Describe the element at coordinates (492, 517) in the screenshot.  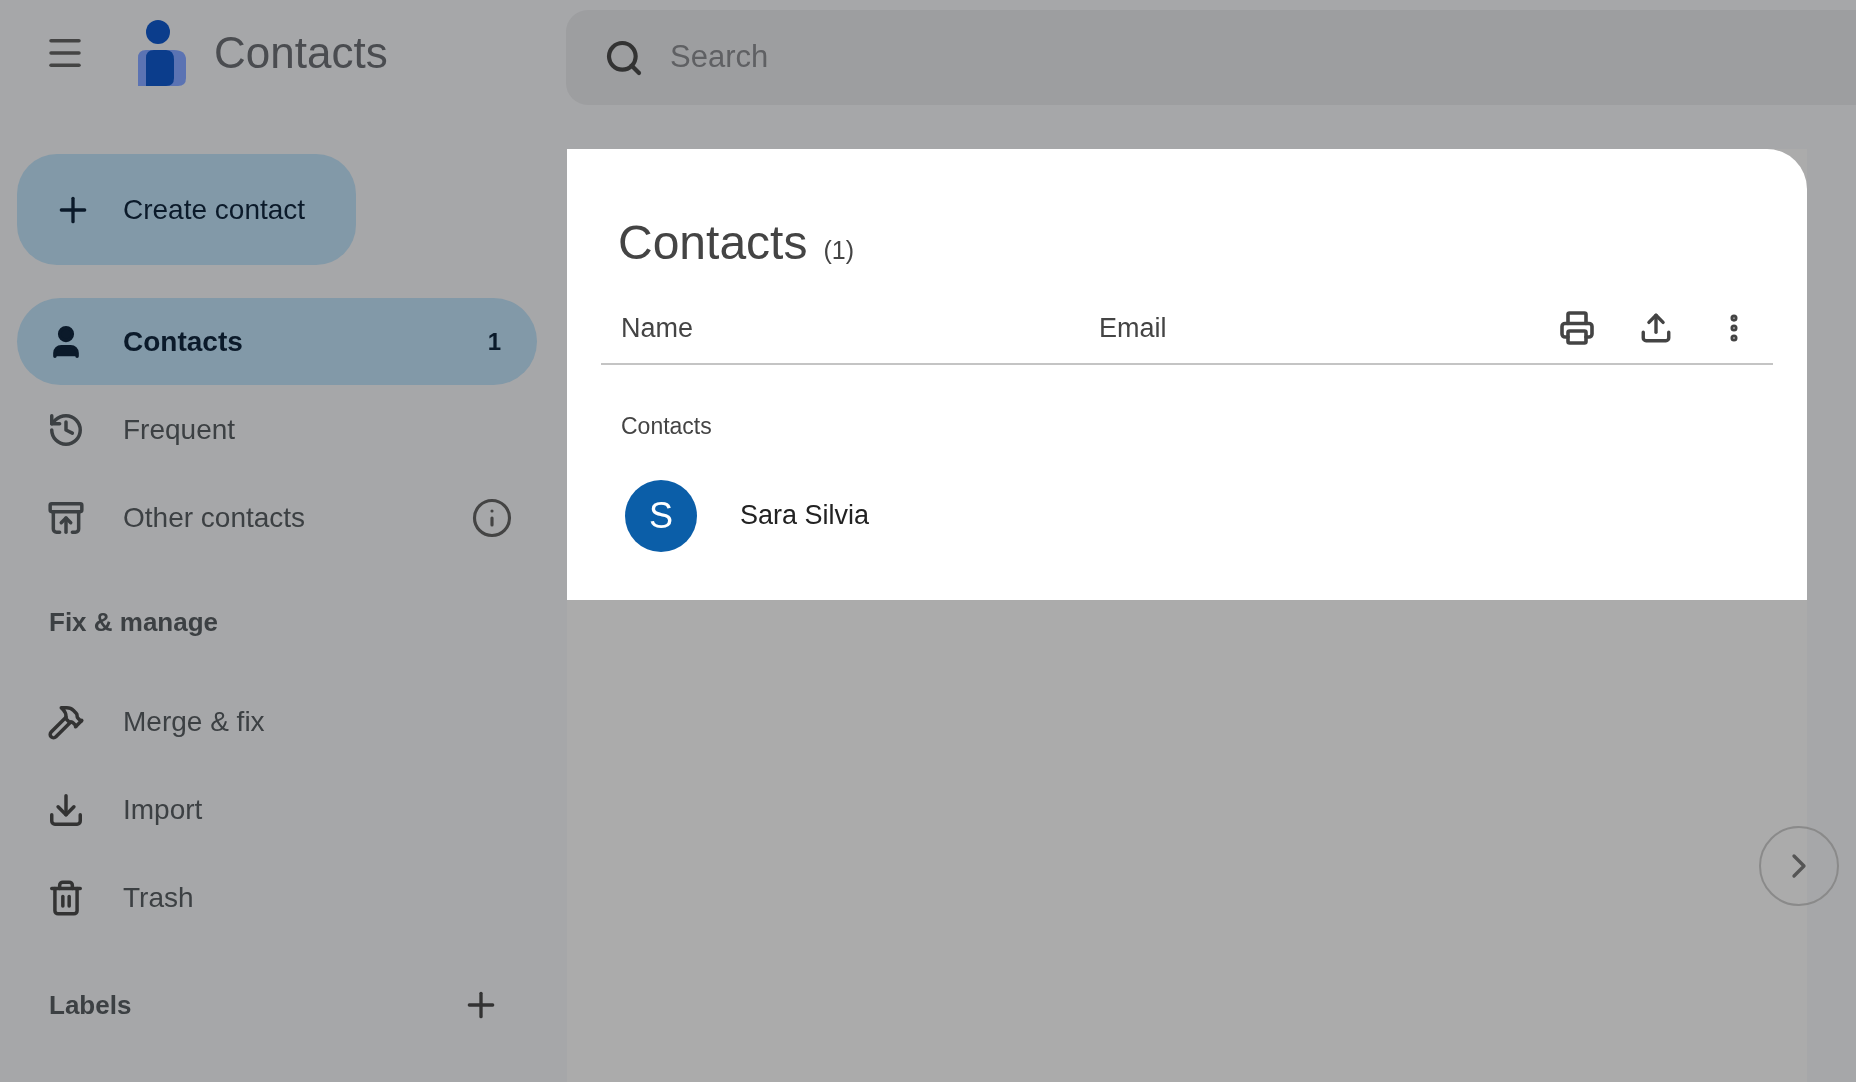
I see `info-icon` at that location.